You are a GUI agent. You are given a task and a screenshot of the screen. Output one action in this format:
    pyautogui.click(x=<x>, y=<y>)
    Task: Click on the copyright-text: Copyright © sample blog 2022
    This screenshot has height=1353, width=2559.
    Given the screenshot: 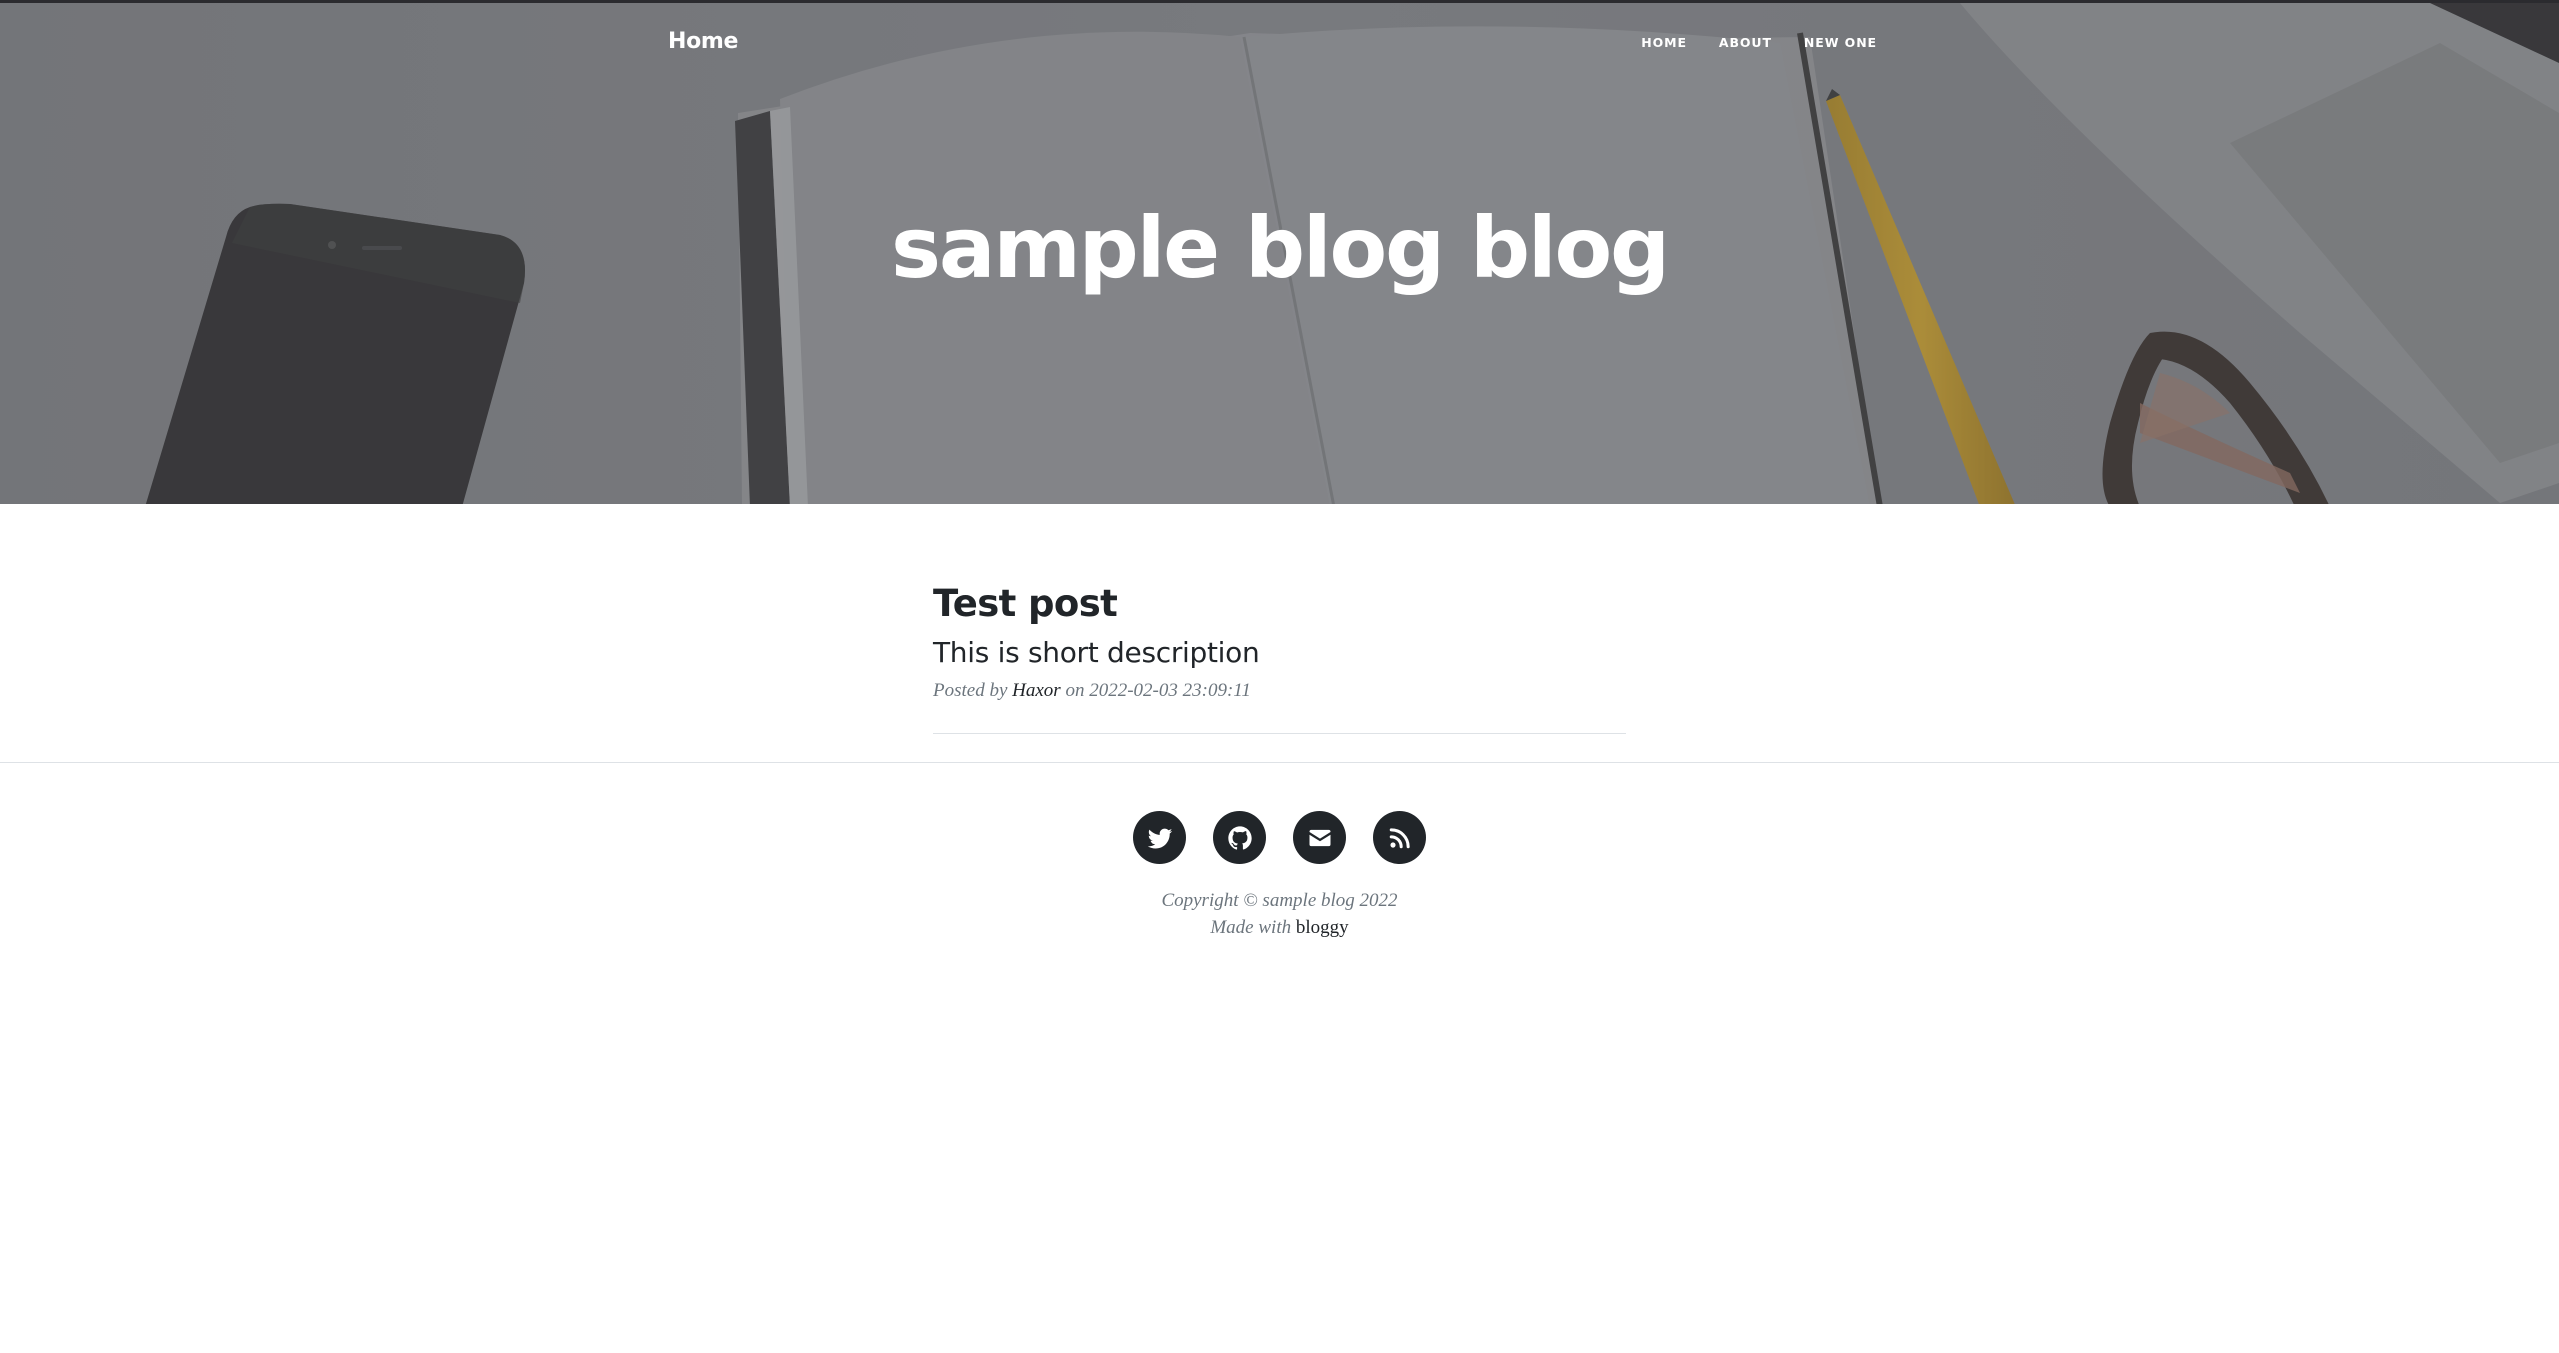 What is the action you would take?
    pyautogui.click(x=1279, y=900)
    